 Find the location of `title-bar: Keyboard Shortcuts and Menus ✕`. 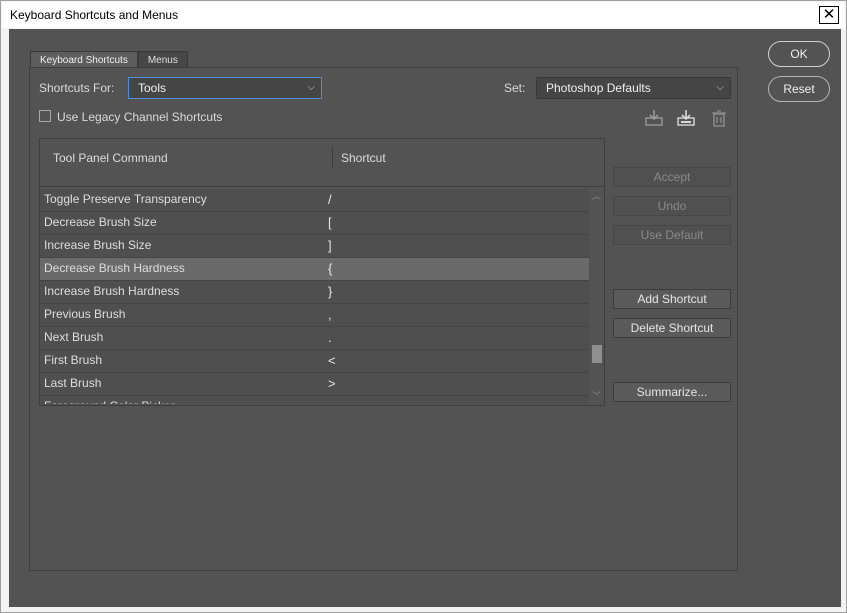

title-bar: Keyboard Shortcuts and Menus ✕ is located at coordinates (423, 15).